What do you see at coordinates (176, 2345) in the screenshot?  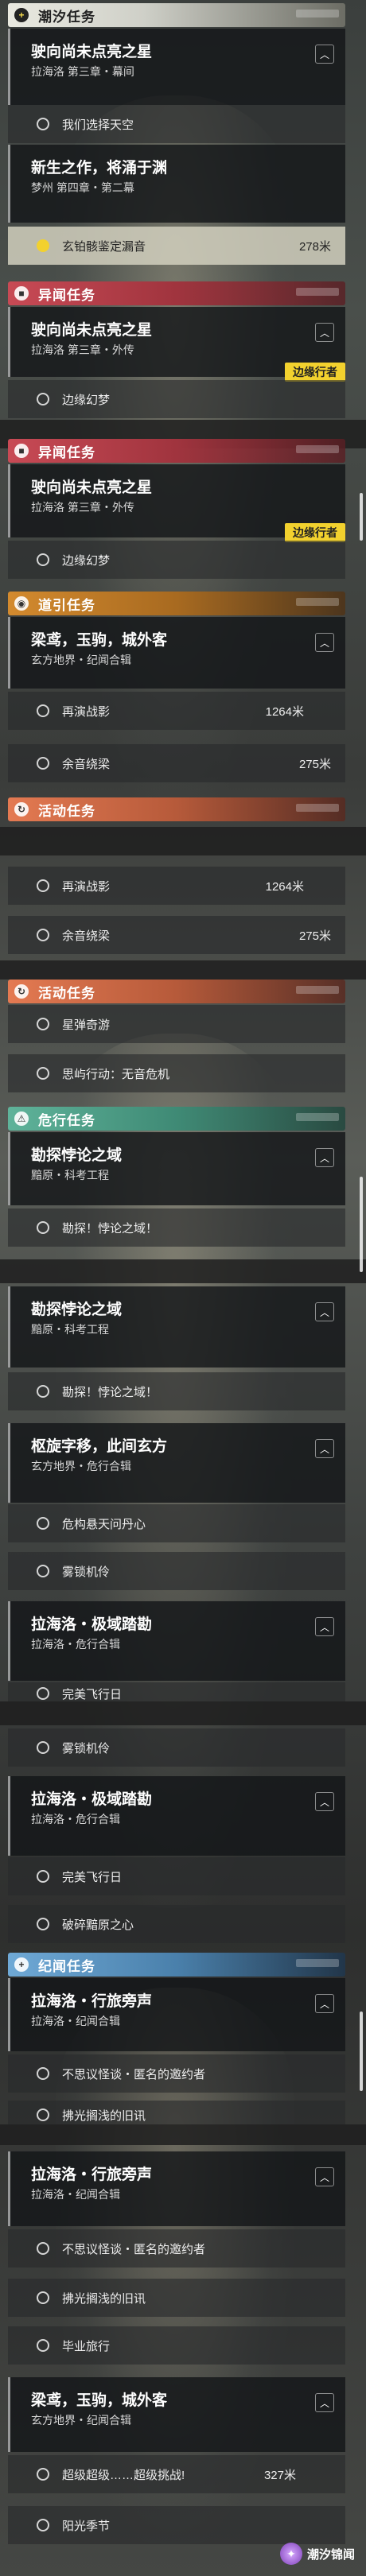 I see `quest-step: 毕业旅行` at bounding box center [176, 2345].